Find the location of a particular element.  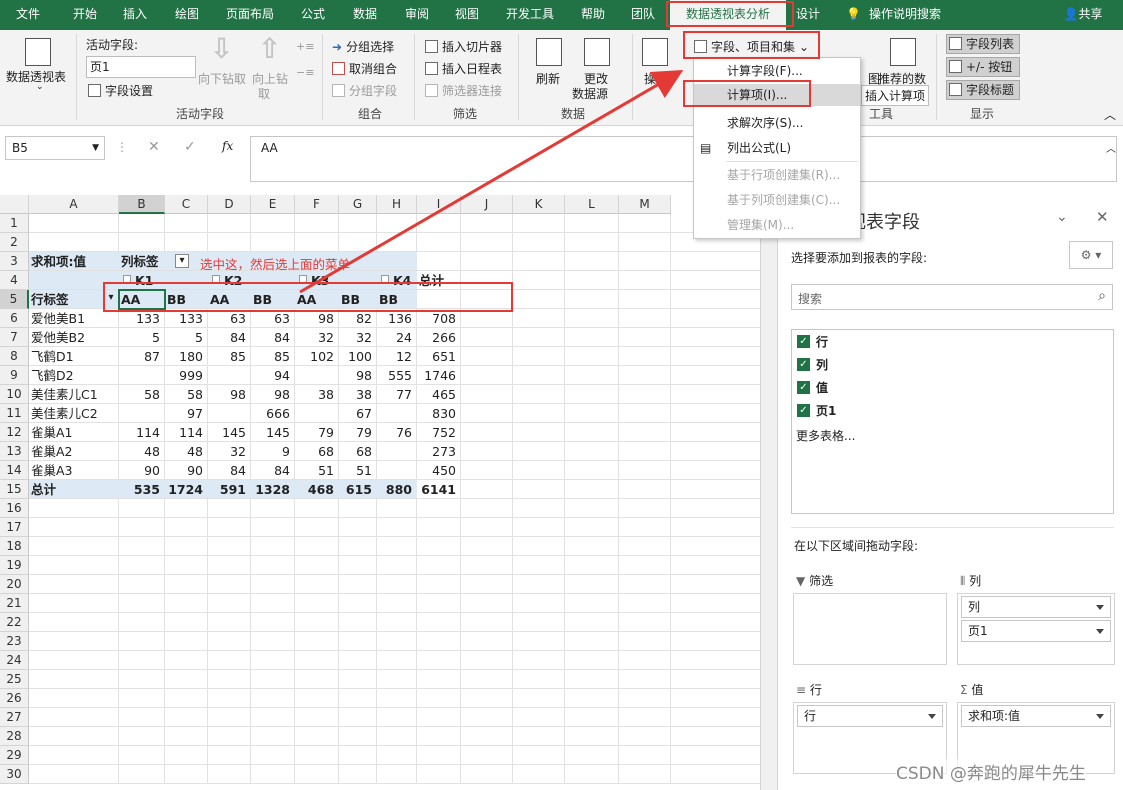

tab-data: 数据 is located at coordinates (365, 15).